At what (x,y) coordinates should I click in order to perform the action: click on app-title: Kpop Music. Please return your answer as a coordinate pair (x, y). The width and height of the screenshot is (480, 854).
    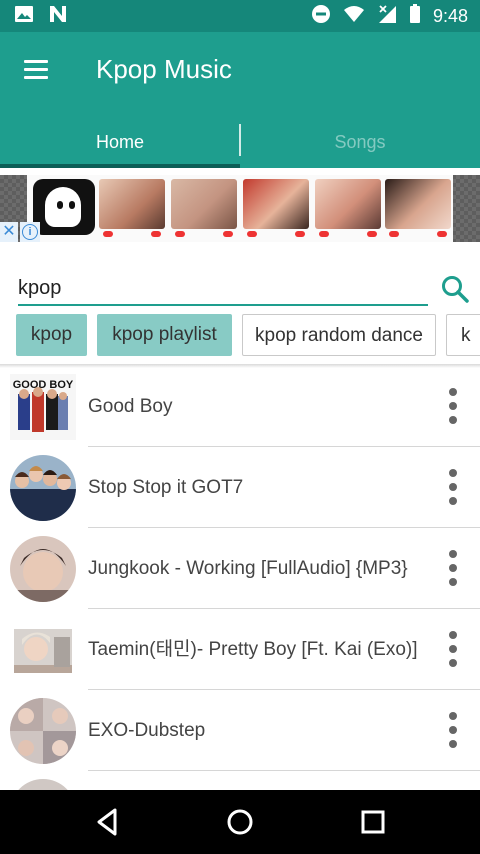
    Looking at the image, I should click on (164, 69).